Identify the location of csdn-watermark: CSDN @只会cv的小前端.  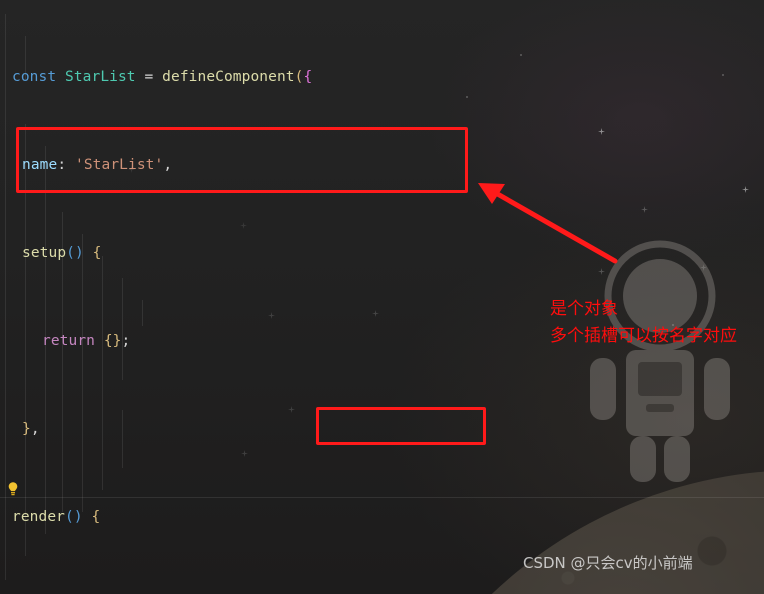
(608, 563).